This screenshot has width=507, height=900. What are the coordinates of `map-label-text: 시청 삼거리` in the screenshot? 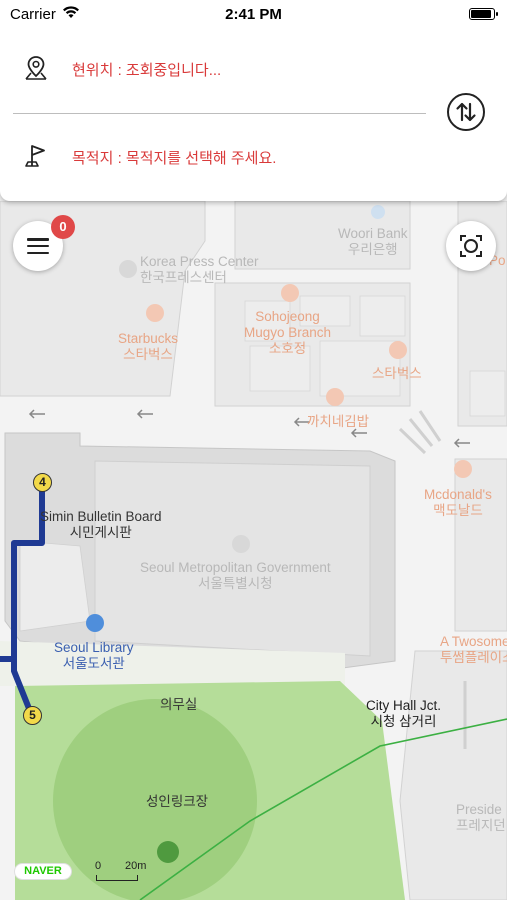 It's located at (403, 721).